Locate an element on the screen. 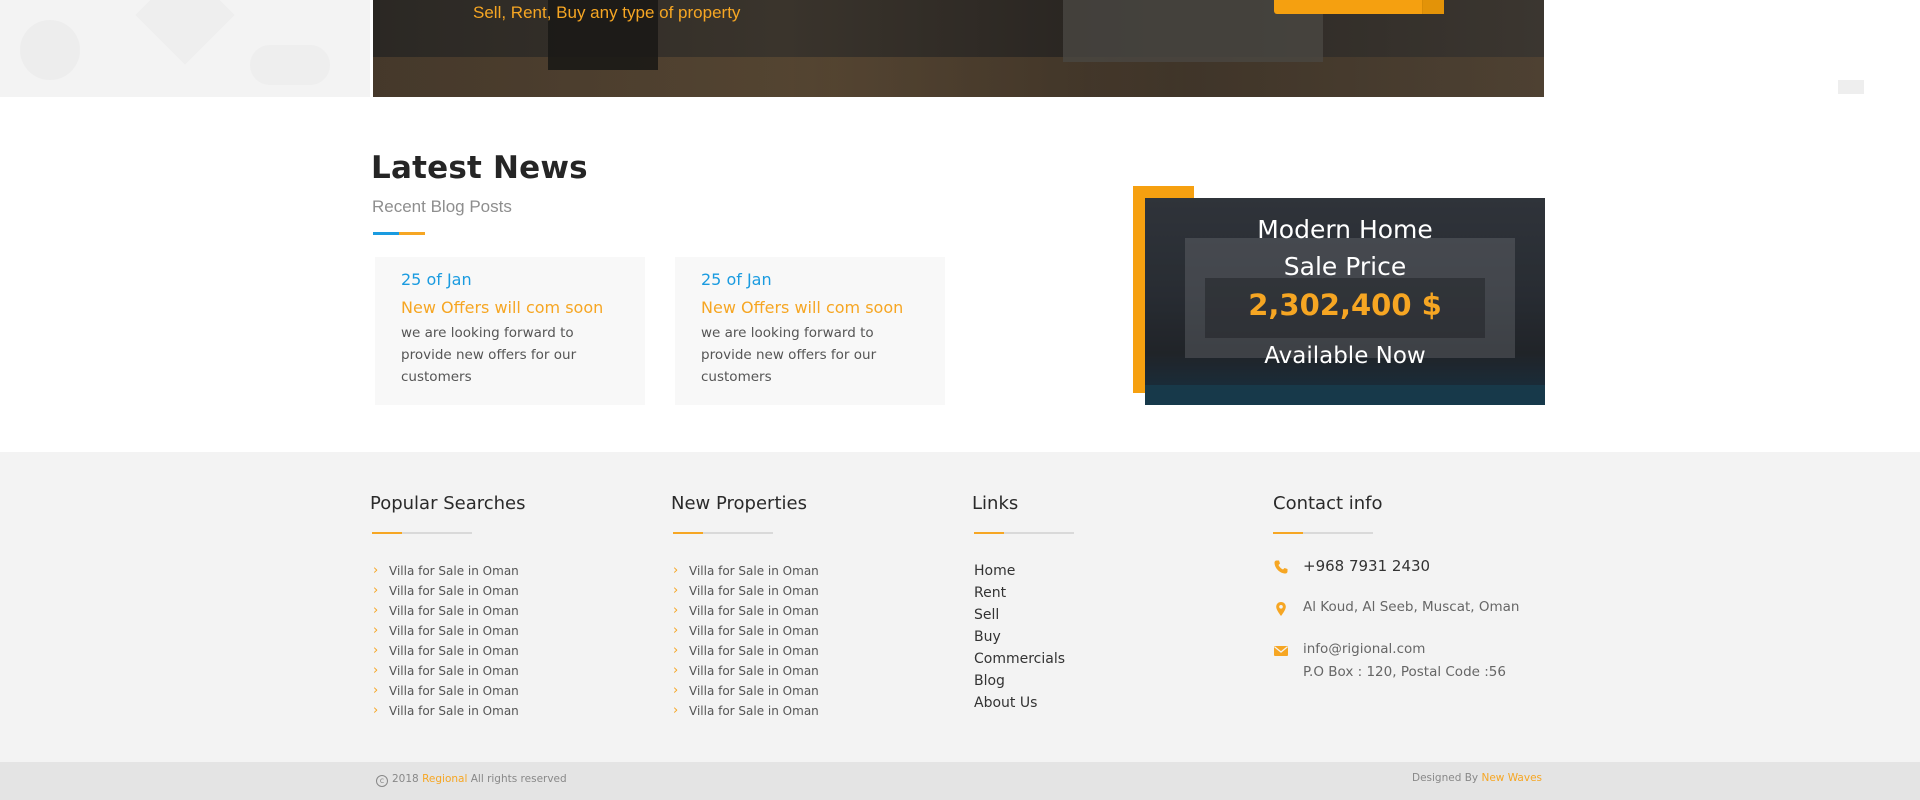 This screenshot has width=1920, height=800. contact-po-box: P.O Box : 120, Postal Code :56 is located at coordinates (1404, 672).